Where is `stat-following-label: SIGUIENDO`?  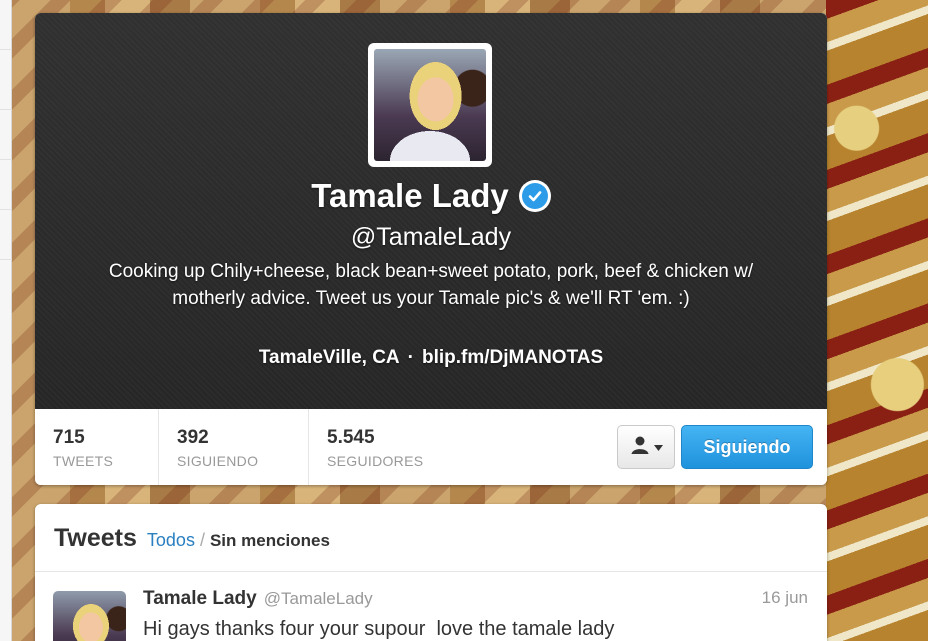
stat-following-label: SIGUIENDO is located at coordinates (218, 461).